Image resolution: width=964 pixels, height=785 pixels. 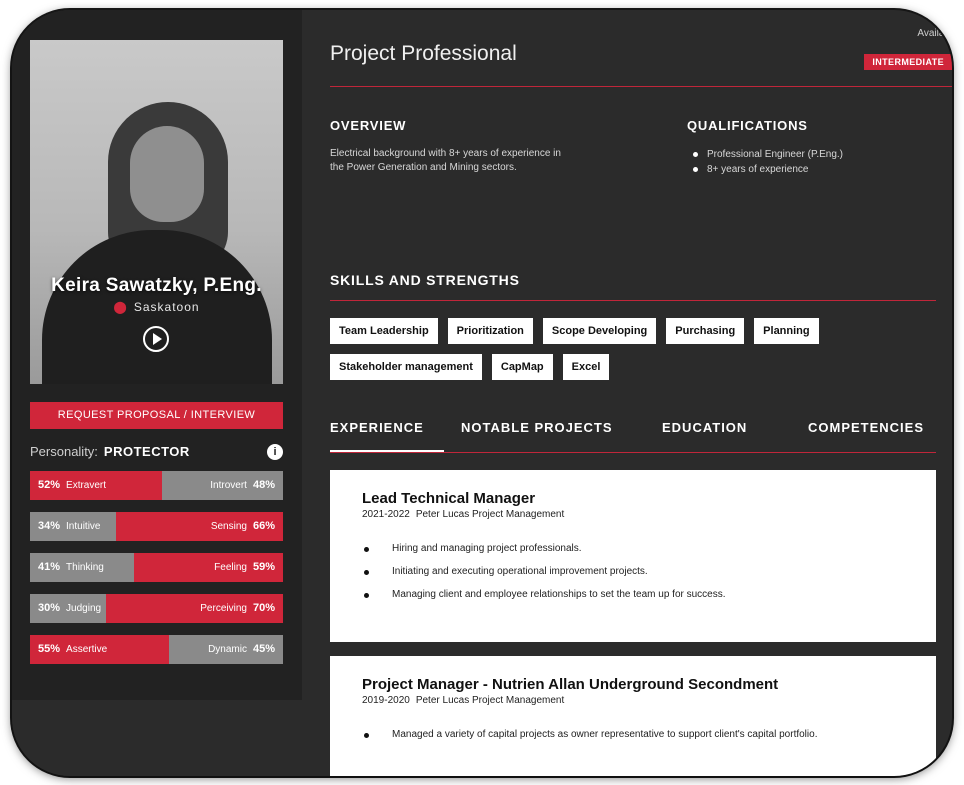 What do you see at coordinates (263, 485) in the screenshot?
I see `trait-right-pct: 48%` at bounding box center [263, 485].